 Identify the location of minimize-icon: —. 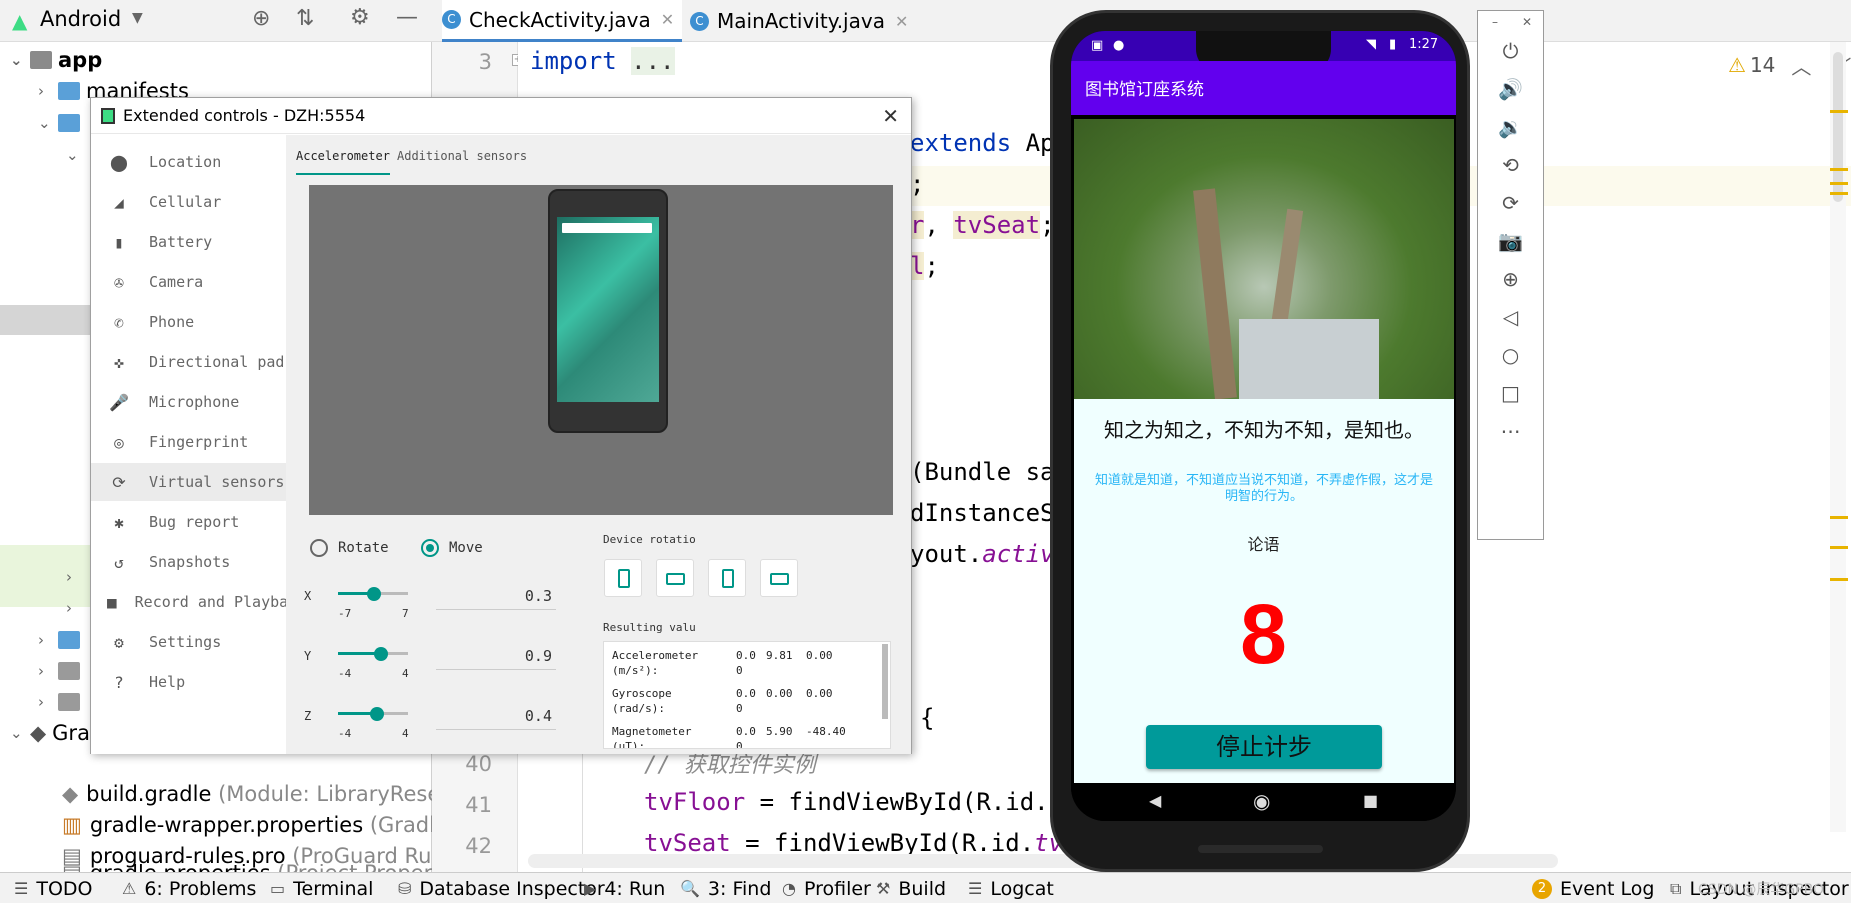
(407, 17).